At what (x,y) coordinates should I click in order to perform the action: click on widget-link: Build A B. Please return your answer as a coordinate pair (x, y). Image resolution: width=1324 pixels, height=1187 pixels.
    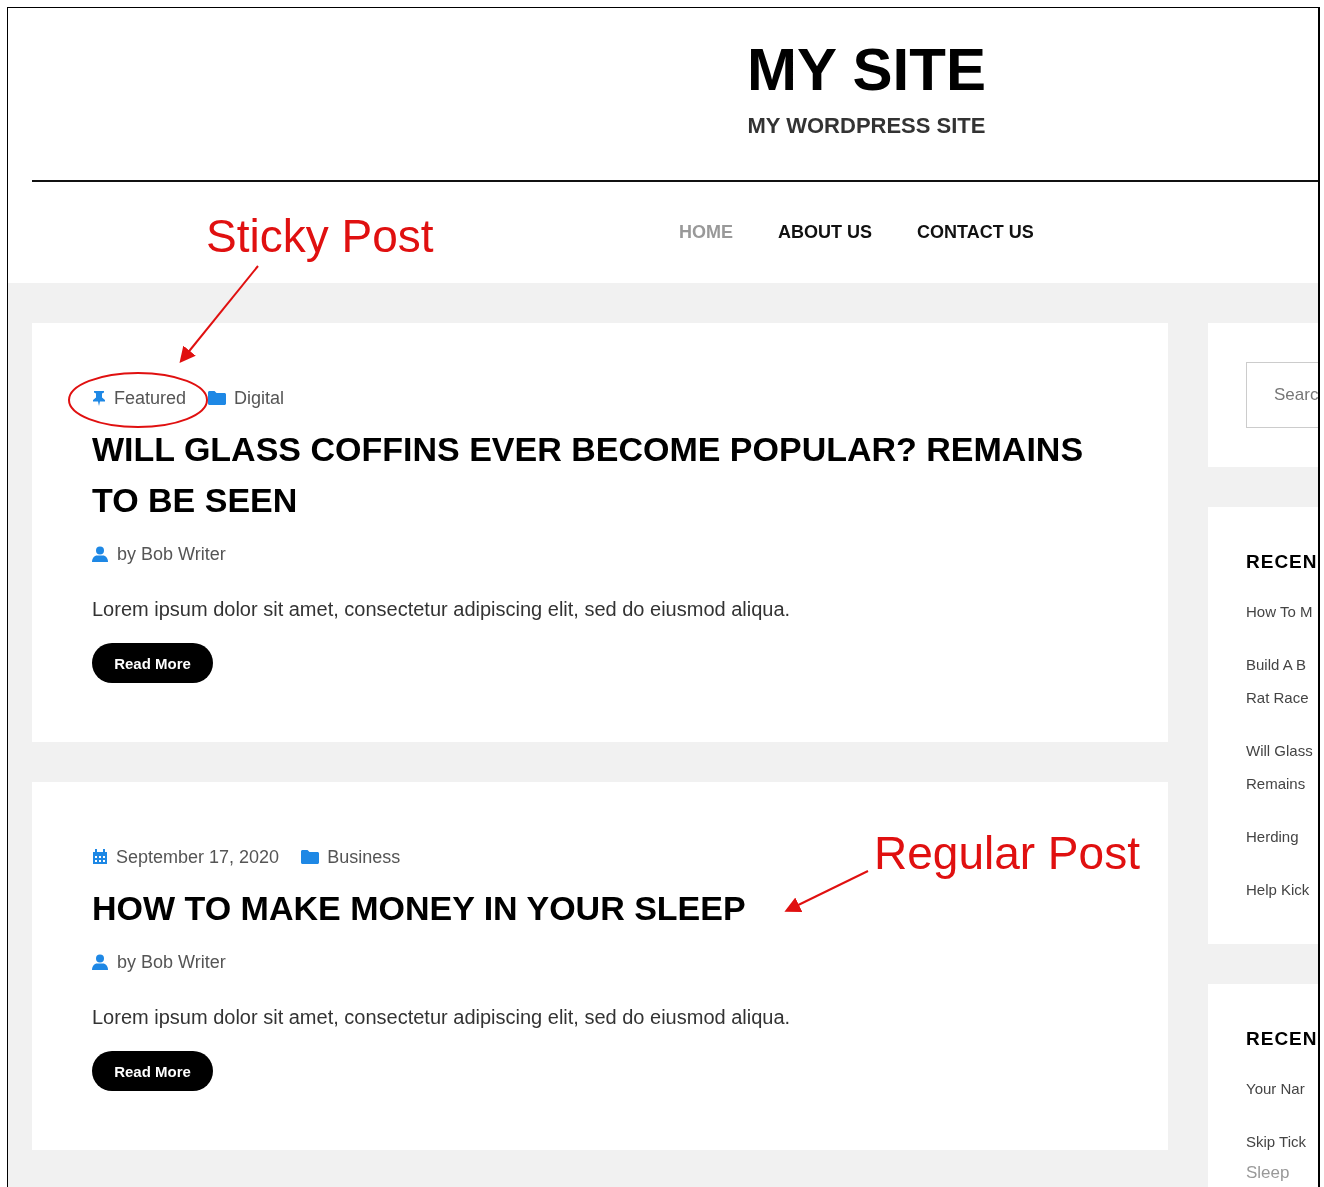
    Looking at the image, I should click on (1282, 664).